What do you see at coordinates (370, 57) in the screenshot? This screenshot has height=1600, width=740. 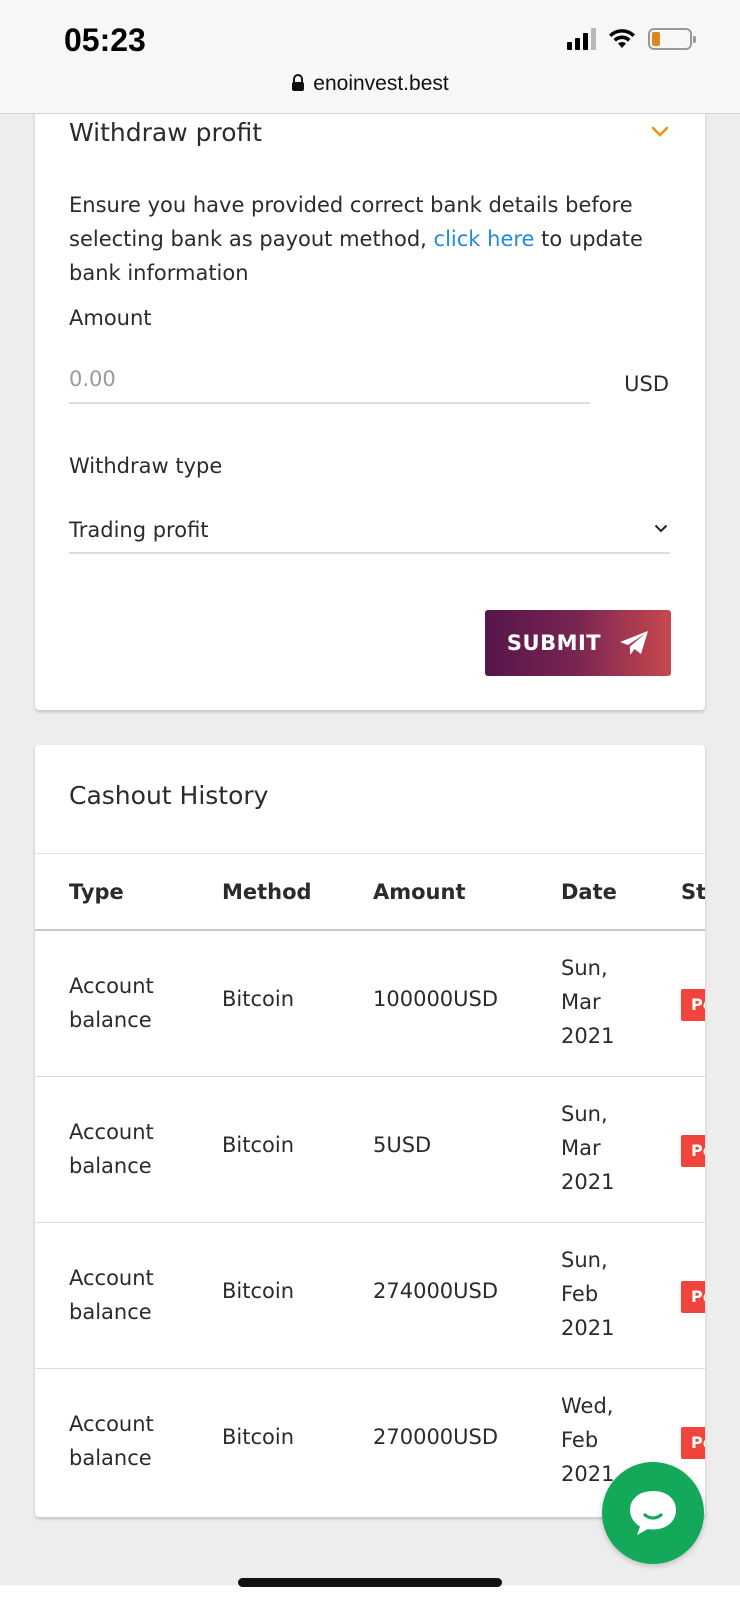 I see `browser-top-bar: 05:23 enoinvest.best` at bounding box center [370, 57].